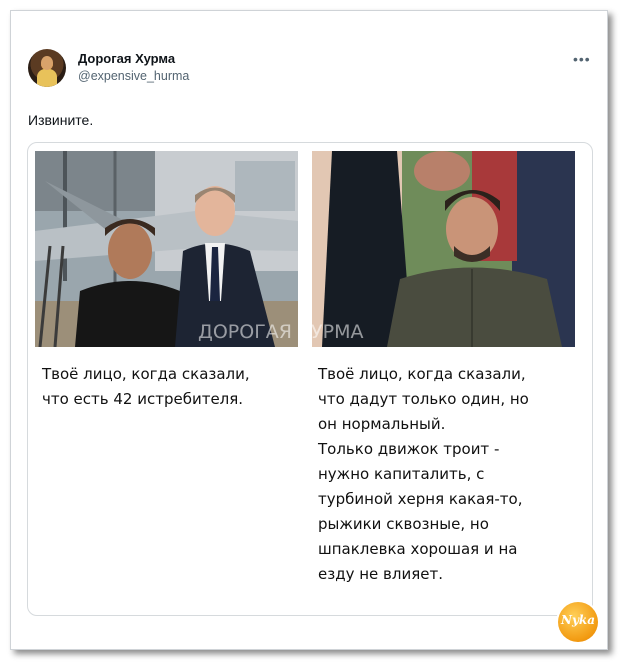  What do you see at coordinates (133, 76) in the screenshot?
I see `author-handle: @expensive_hurma` at bounding box center [133, 76].